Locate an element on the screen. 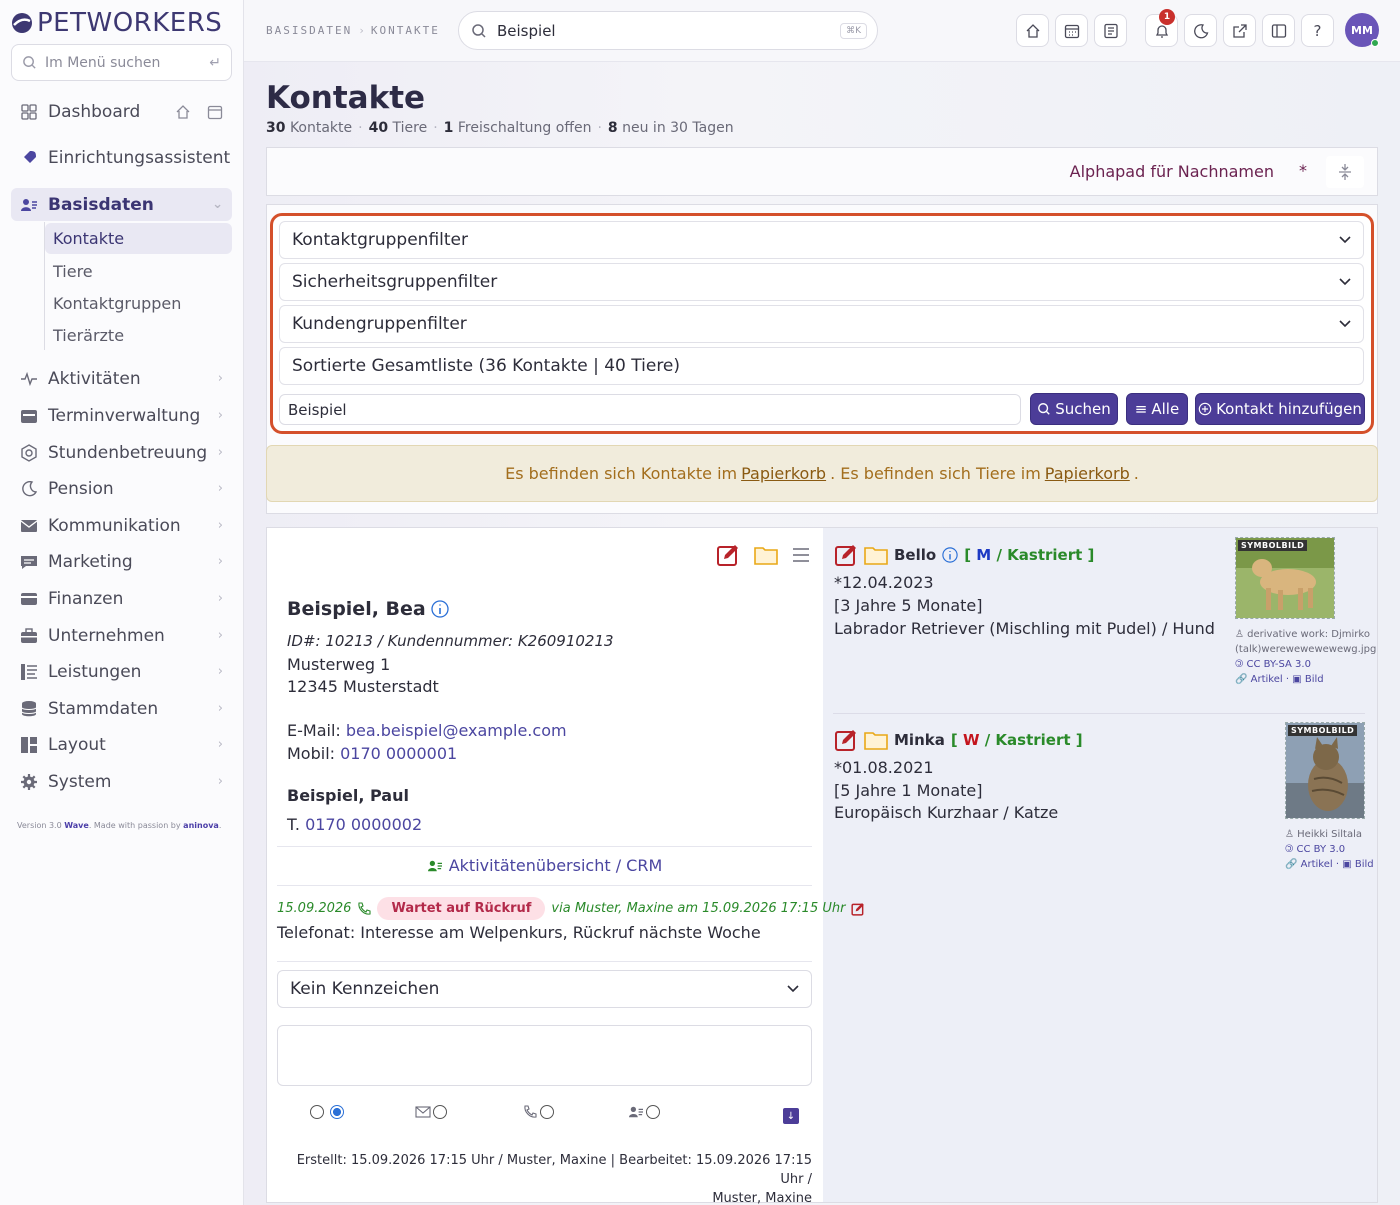 This screenshot has height=1205, width=1400. kontaktgruppen-filter: Kontaktgruppenfilter is located at coordinates (821, 240).